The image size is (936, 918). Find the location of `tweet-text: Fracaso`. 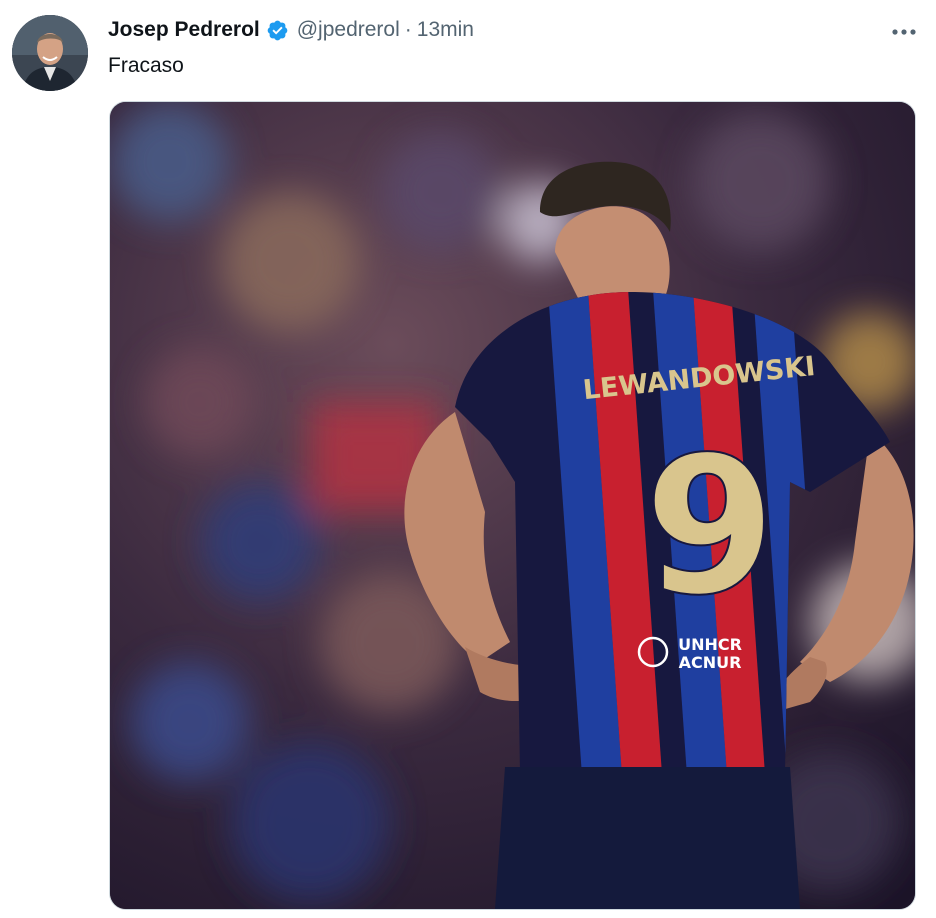

tweet-text: Fracaso is located at coordinates (146, 65).